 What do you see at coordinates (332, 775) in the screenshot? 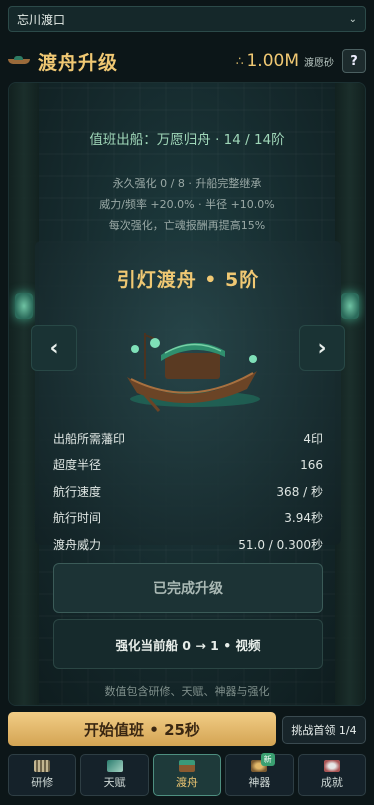
I see `tab-achievements: 成就` at bounding box center [332, 775].